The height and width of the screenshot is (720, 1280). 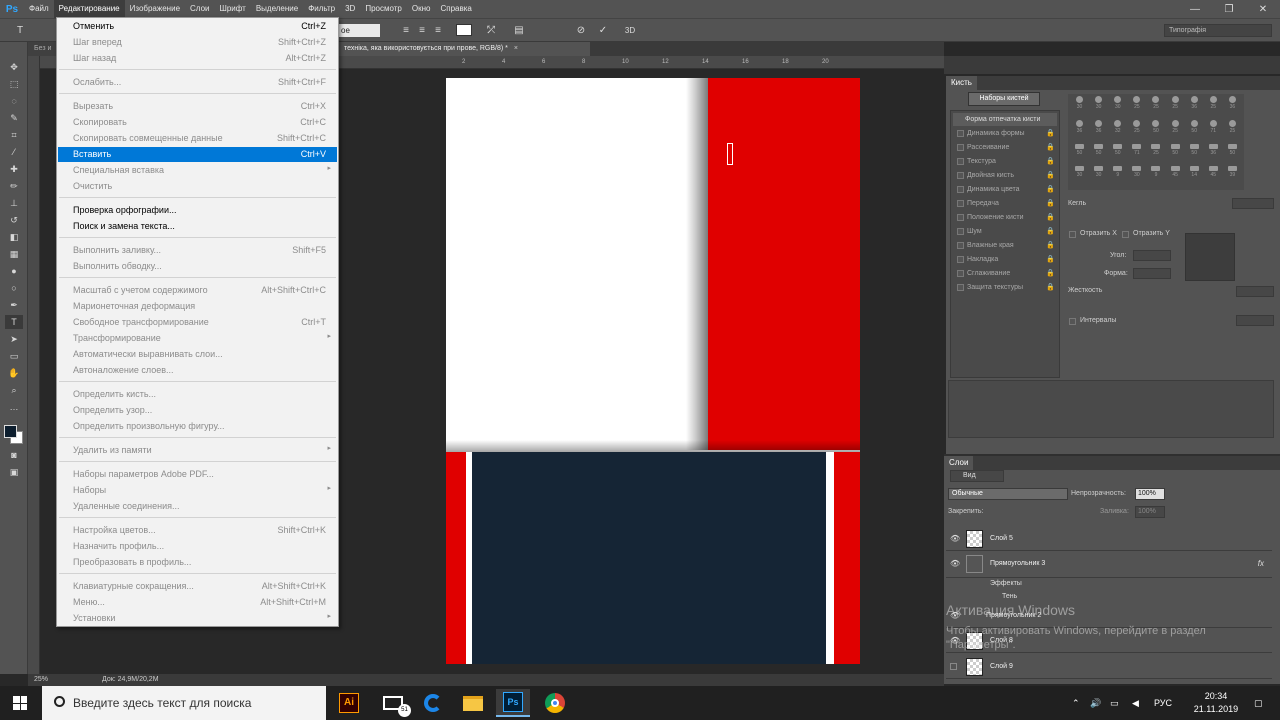 What do you see at coordinates (197, 186) in the screenshot?
I see `menu-item-clear: Очистить` at bounding box center [197, 186].